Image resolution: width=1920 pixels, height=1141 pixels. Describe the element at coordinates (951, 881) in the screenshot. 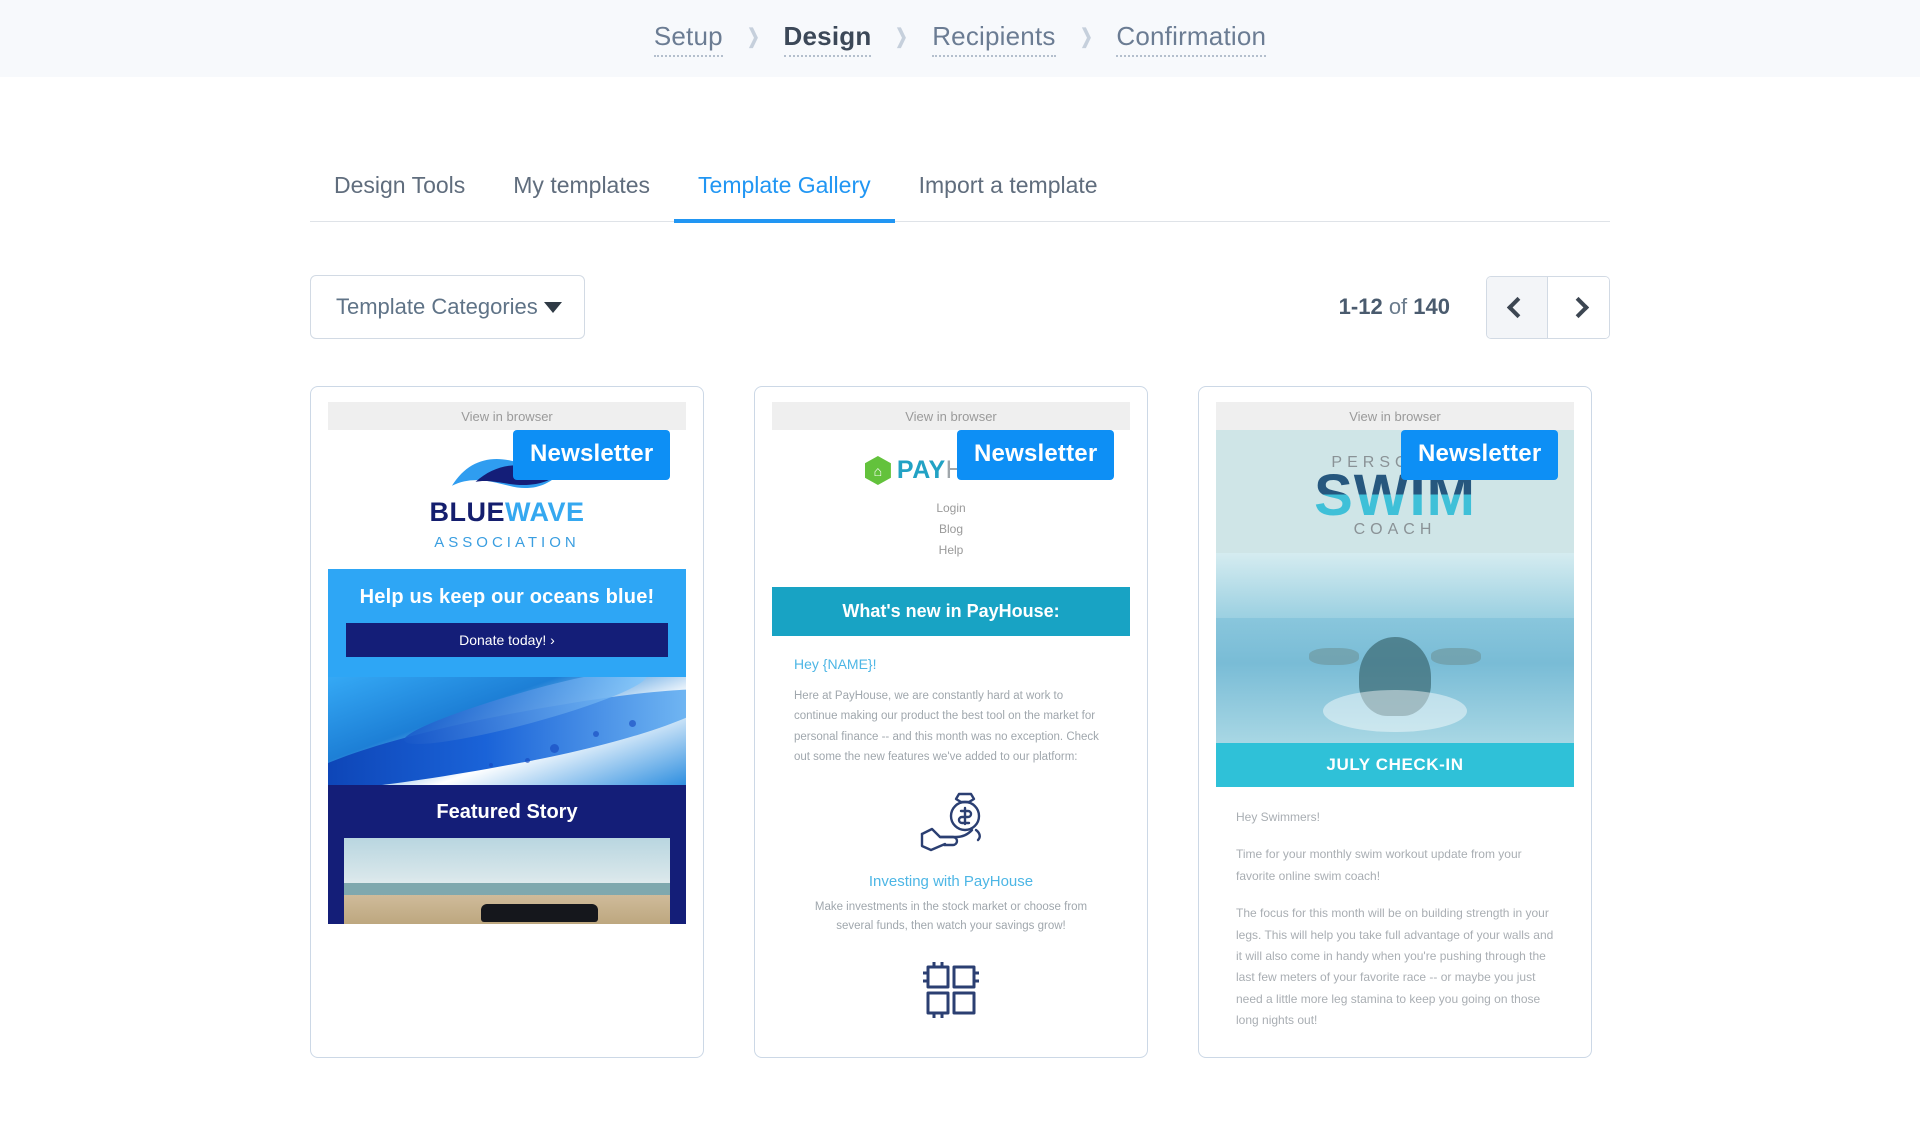

I see `payhouse-feature-title: Investing with PayHouse` at that location.